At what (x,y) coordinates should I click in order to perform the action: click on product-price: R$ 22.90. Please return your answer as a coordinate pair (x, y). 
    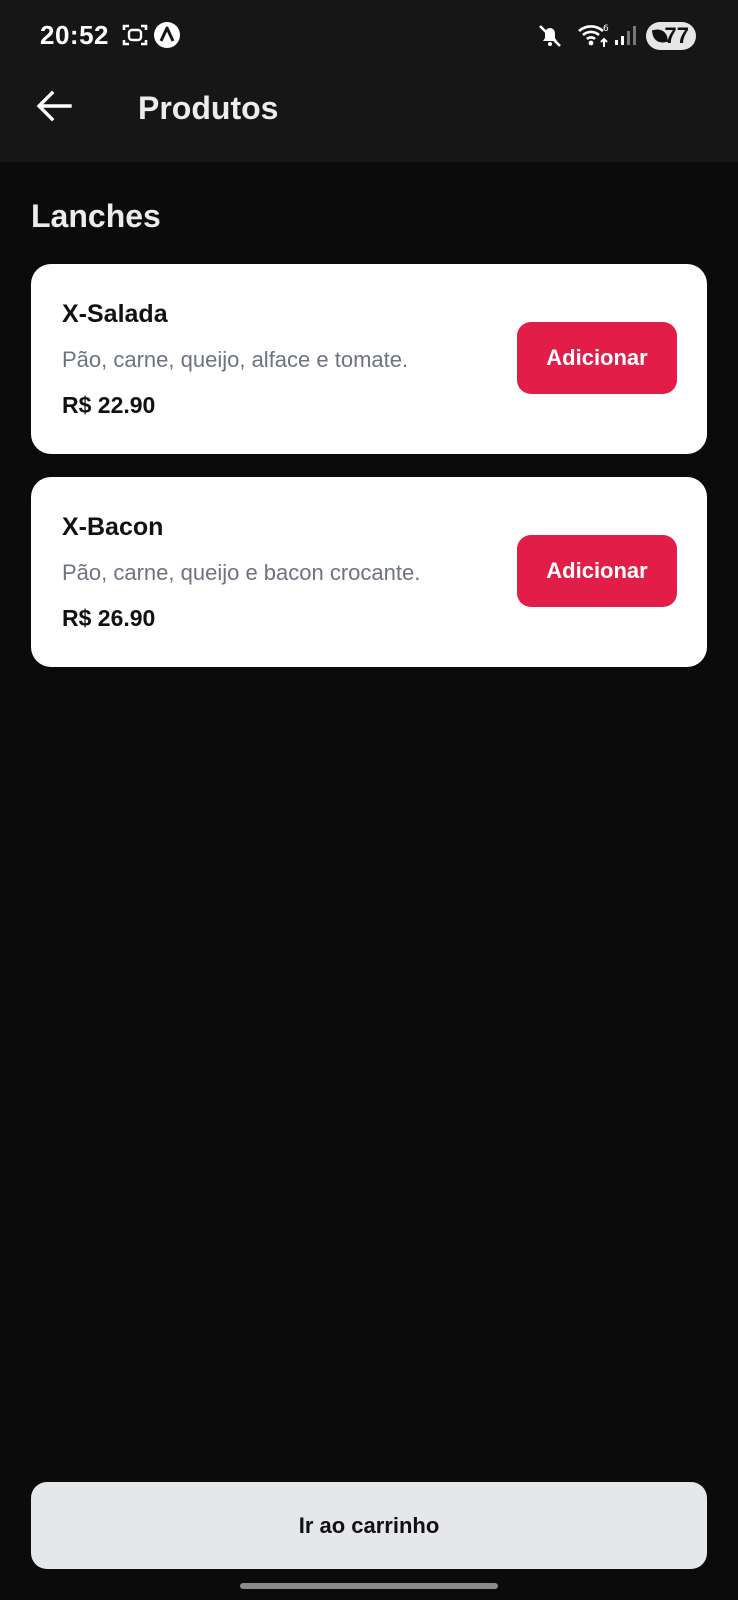
    Looking at the image, I should click on (109, 405).